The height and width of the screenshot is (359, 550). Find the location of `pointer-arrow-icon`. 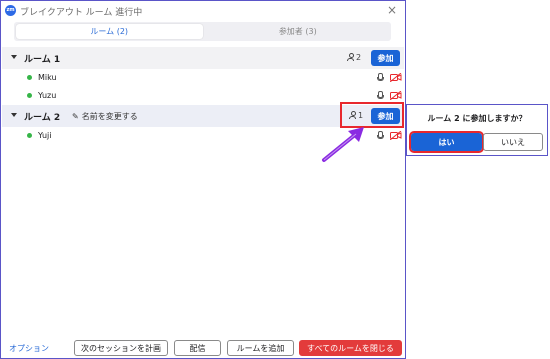

pointer-arrow-icon is located at coordinates (343, 144).